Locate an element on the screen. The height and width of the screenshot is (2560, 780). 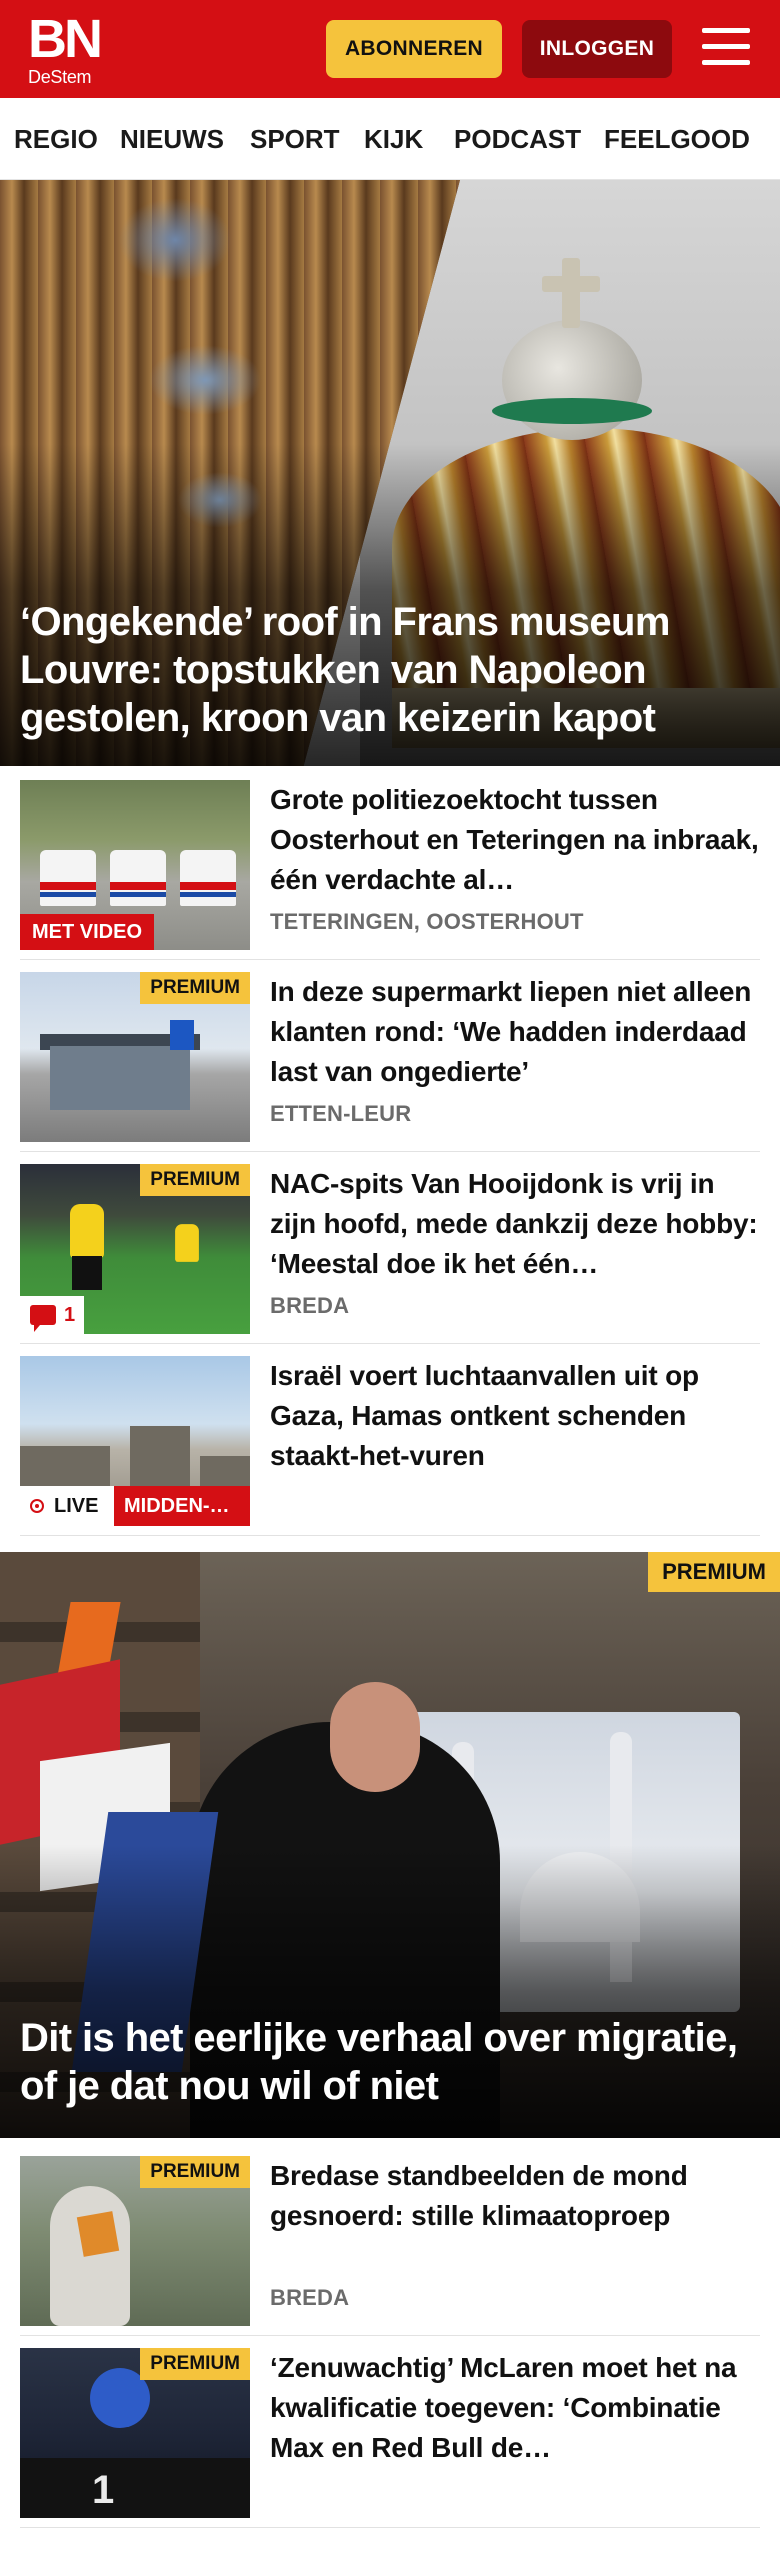
section-nav: REGIO NIEUWS SPORT KIJK PODCAST FEELGOOD is located at coordinates (390, 139).